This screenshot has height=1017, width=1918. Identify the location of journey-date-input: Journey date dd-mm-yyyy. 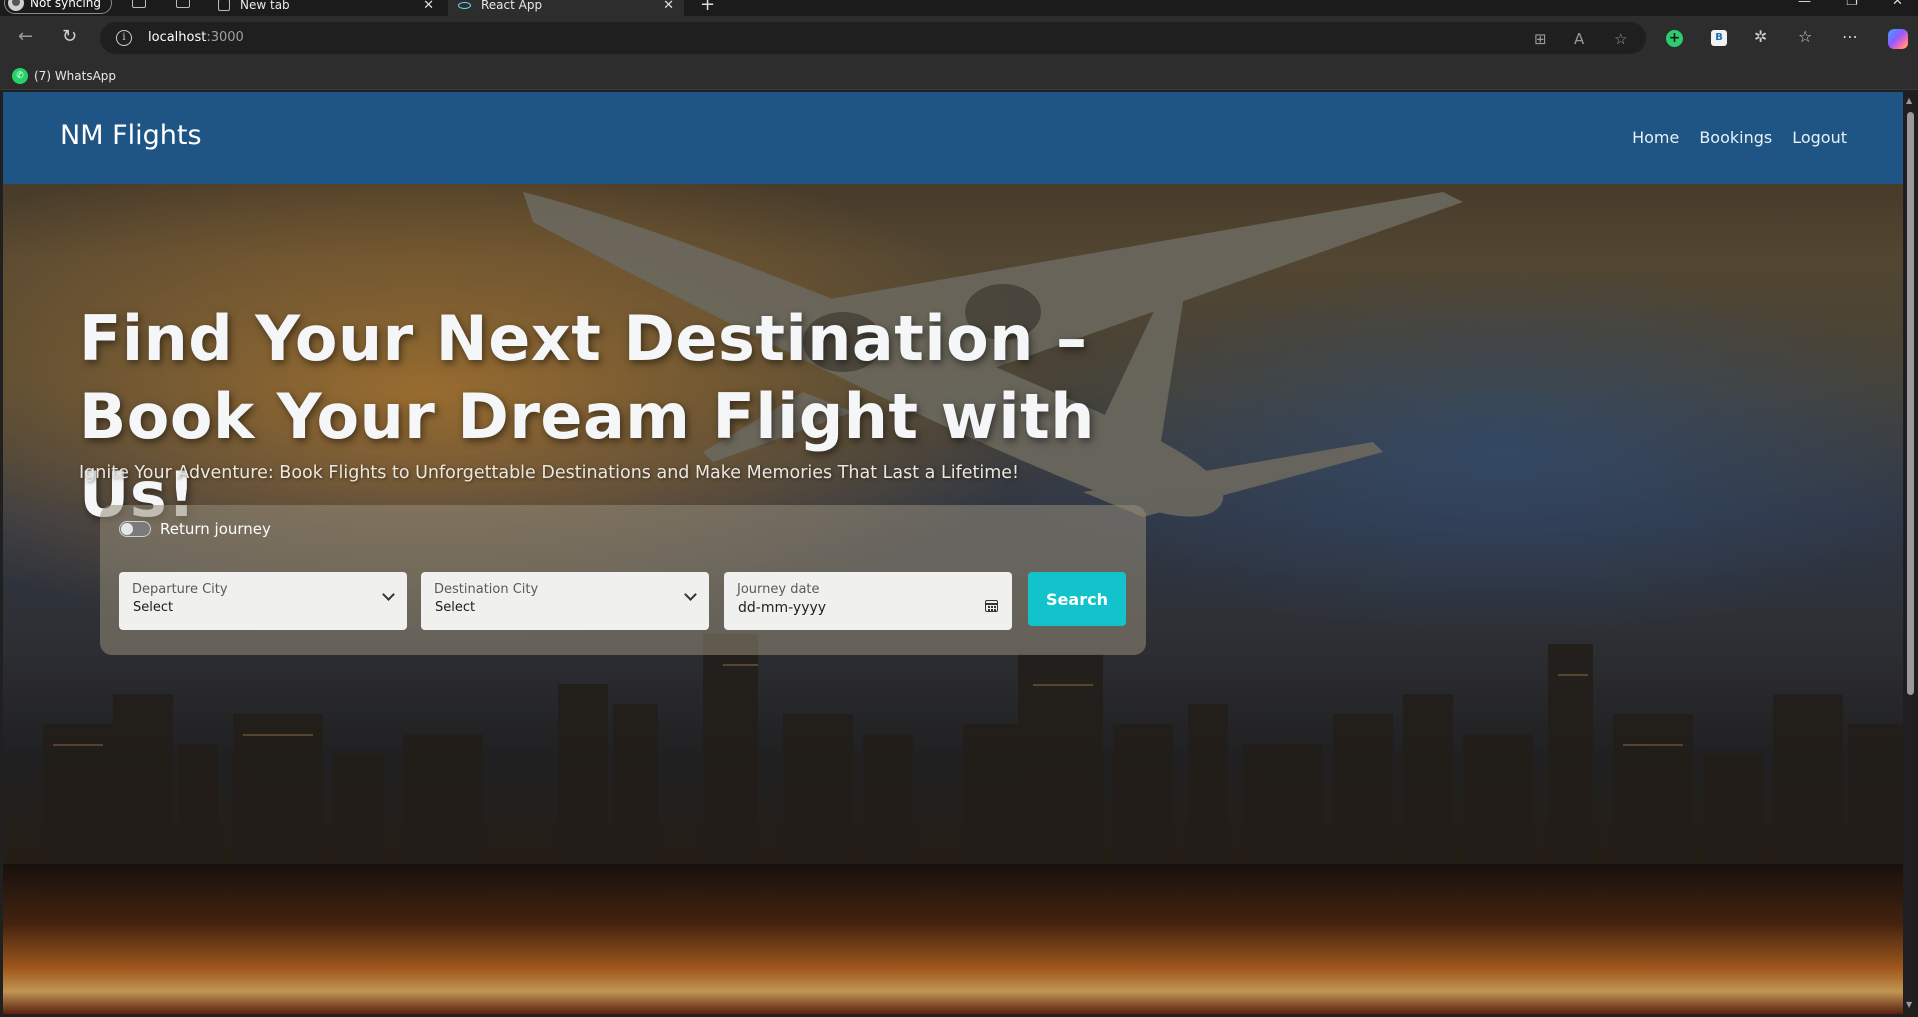
(868, 601).